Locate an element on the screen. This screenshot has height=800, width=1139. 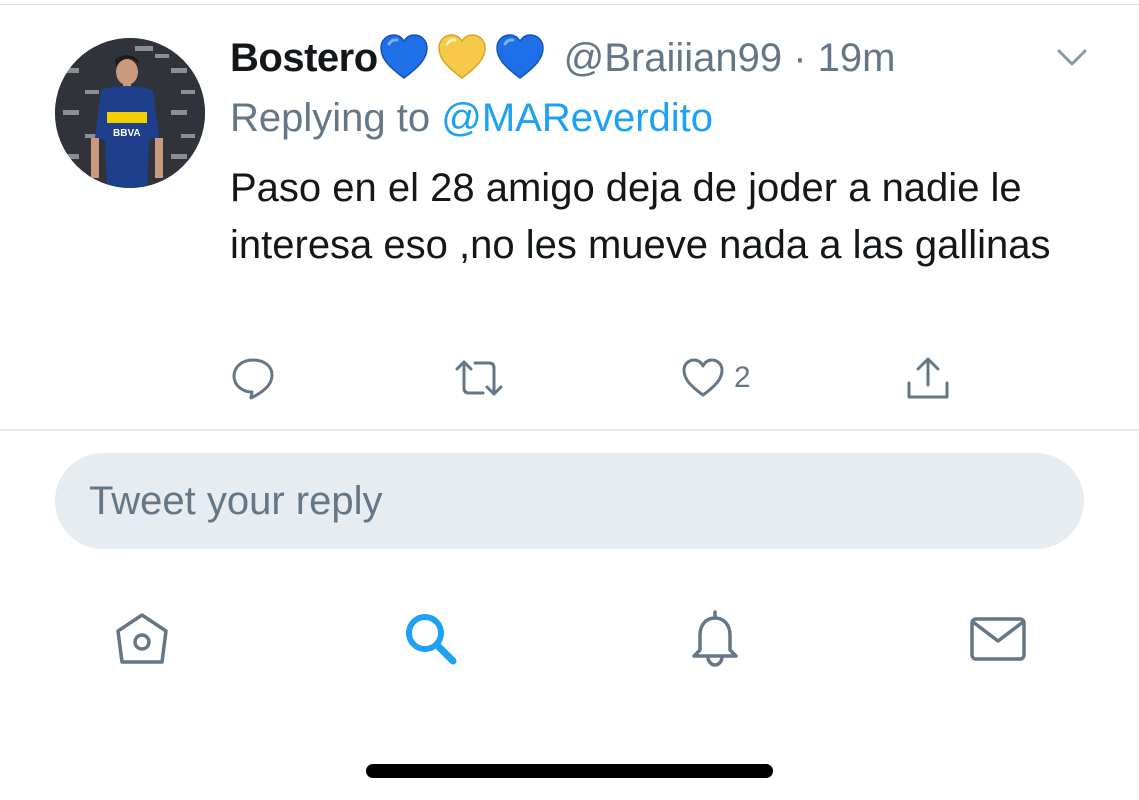
messages-icon is located at coordinates (998, 640).